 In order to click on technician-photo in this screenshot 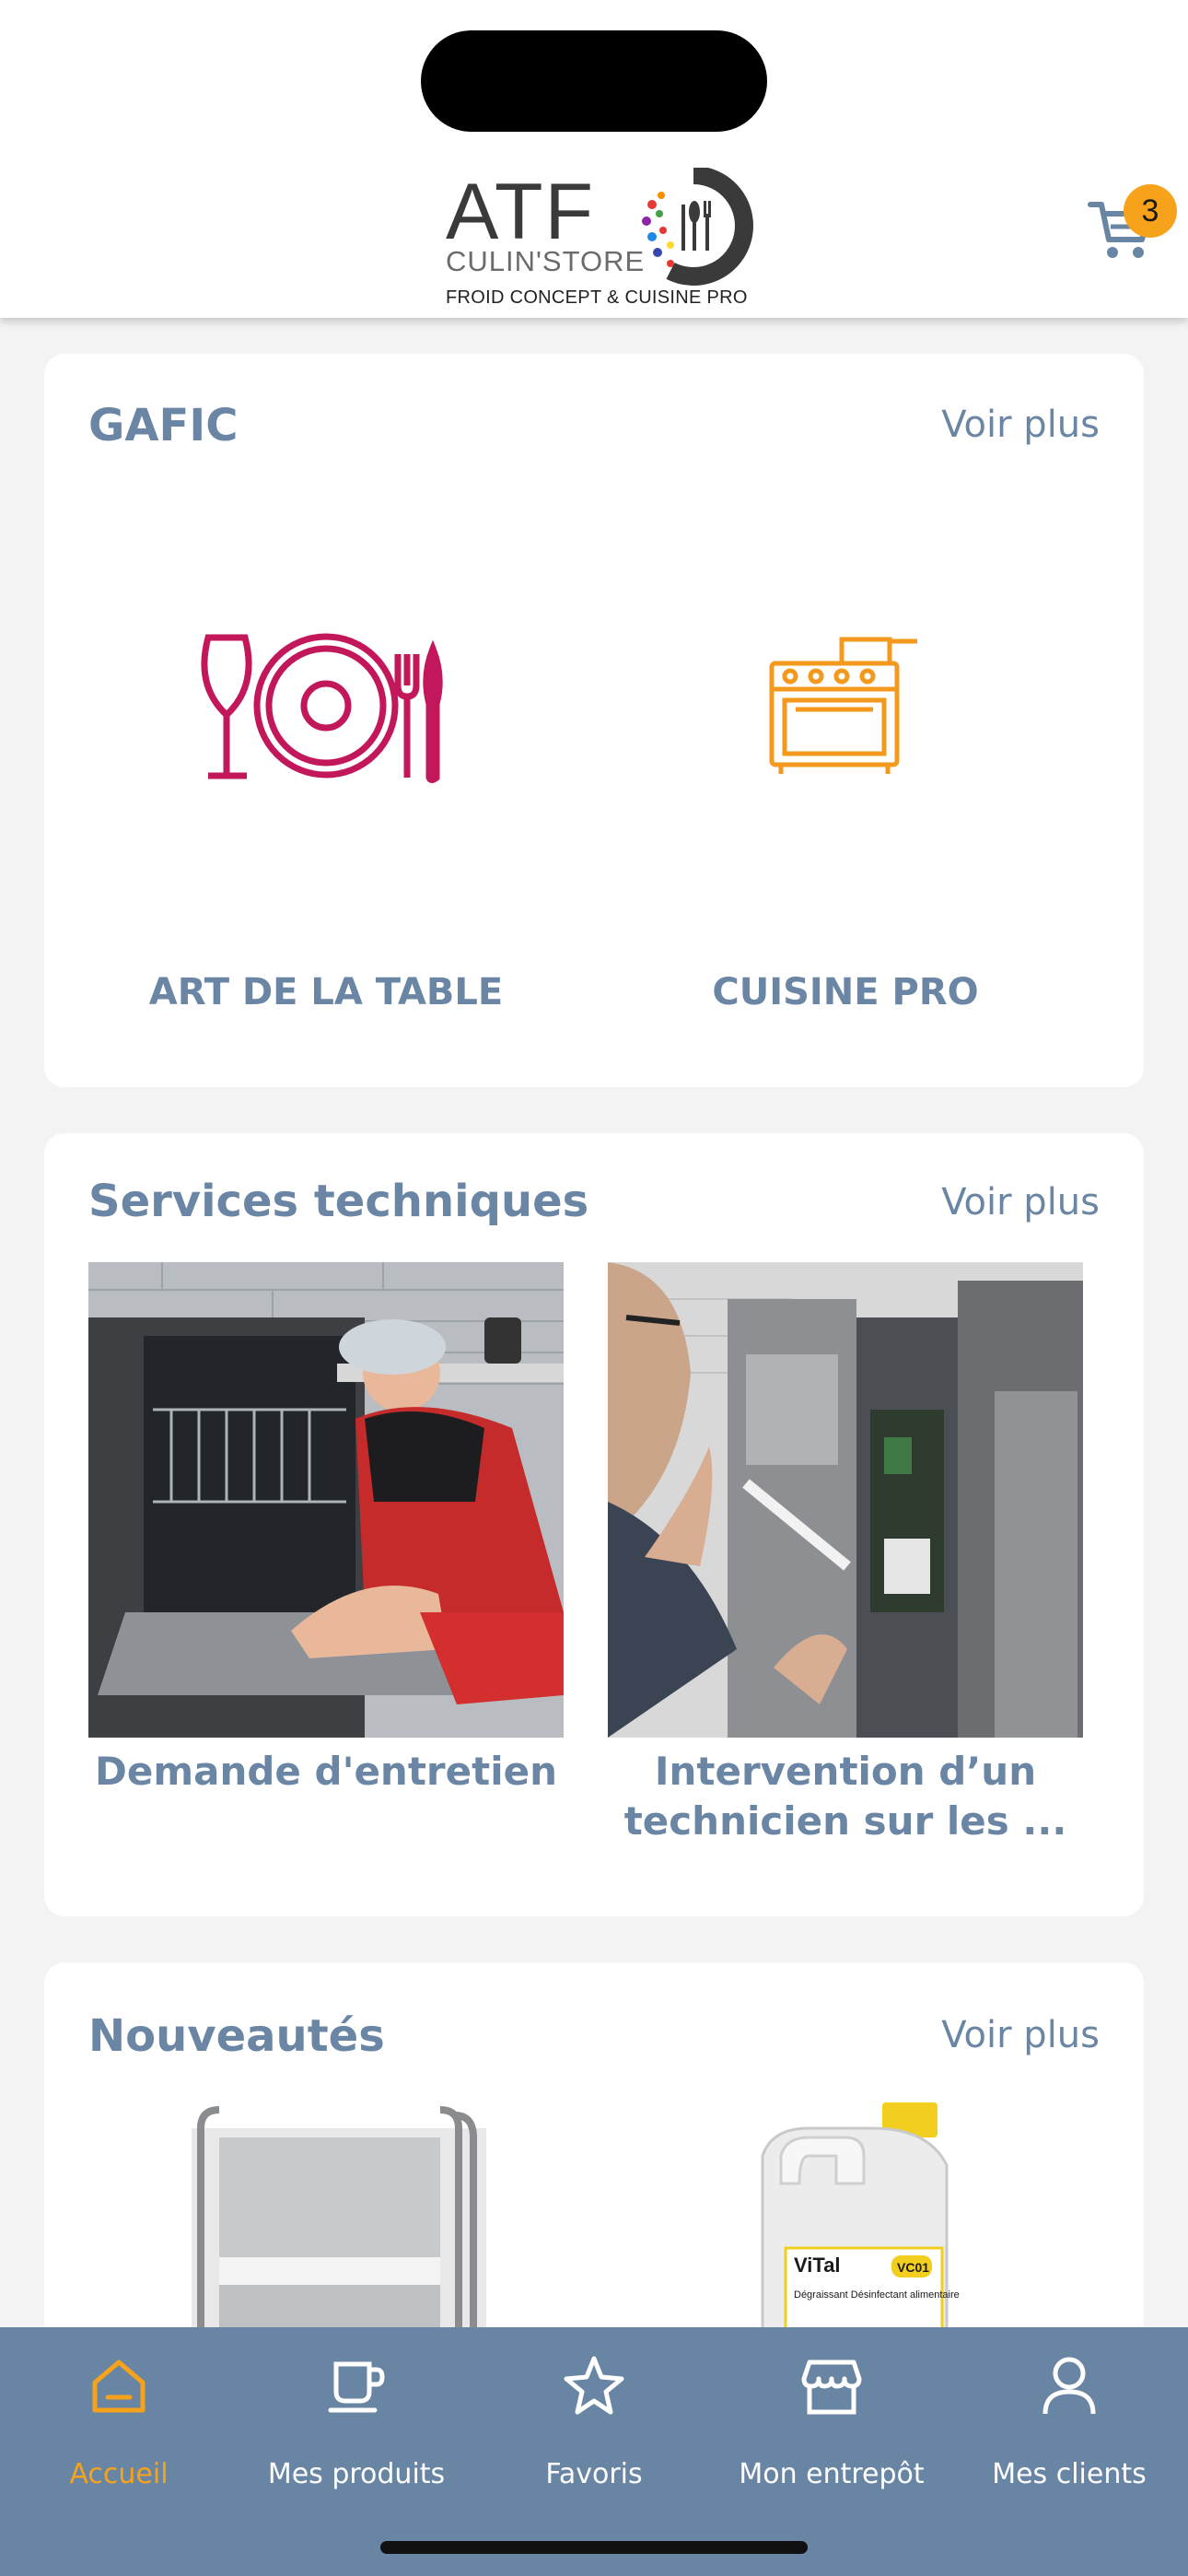, I will do `click(845, 1500)`.